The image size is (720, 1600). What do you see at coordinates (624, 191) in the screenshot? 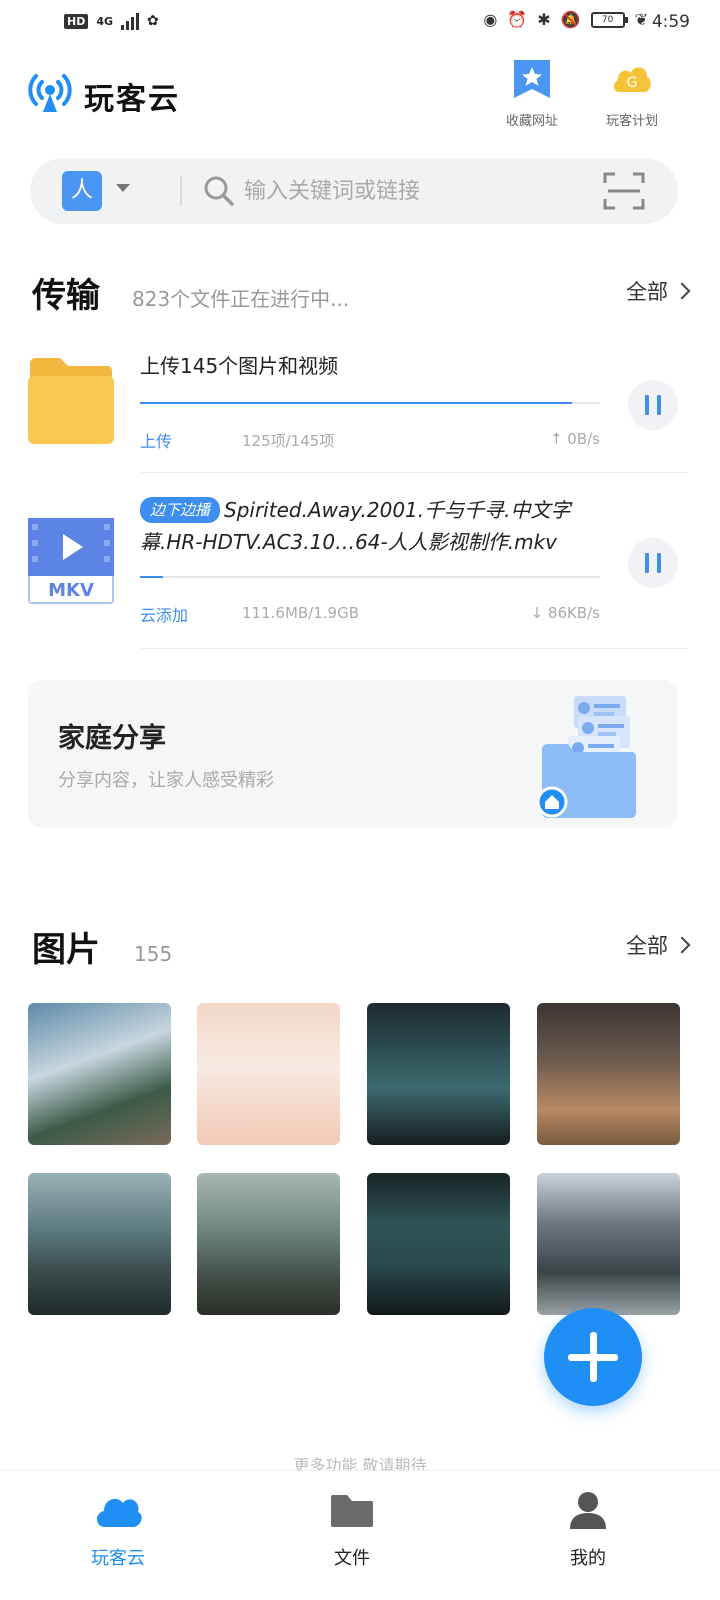
I see `scan-icon` at bounding box center [624, 191].